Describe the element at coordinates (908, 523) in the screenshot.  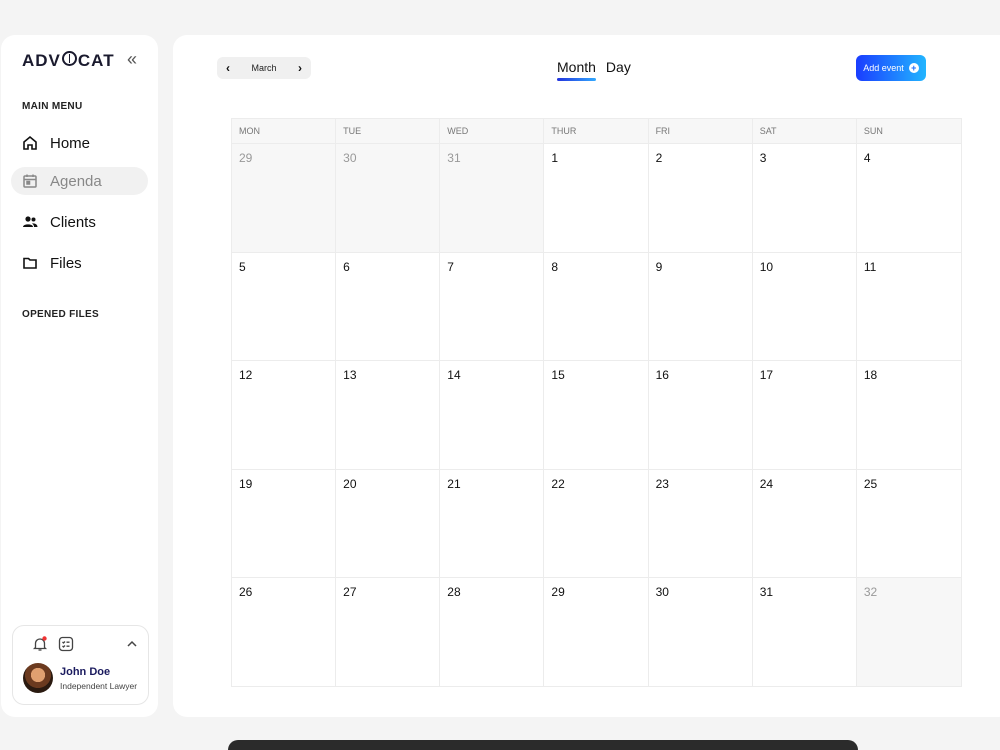
I see `calendar-day-cell: 25` at that location.